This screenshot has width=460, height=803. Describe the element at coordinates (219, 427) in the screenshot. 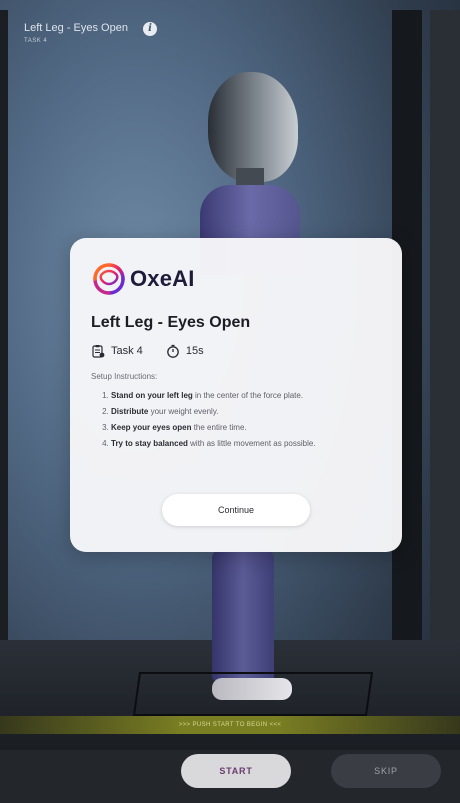

I see `instruction-text: the entire time.` at that location.